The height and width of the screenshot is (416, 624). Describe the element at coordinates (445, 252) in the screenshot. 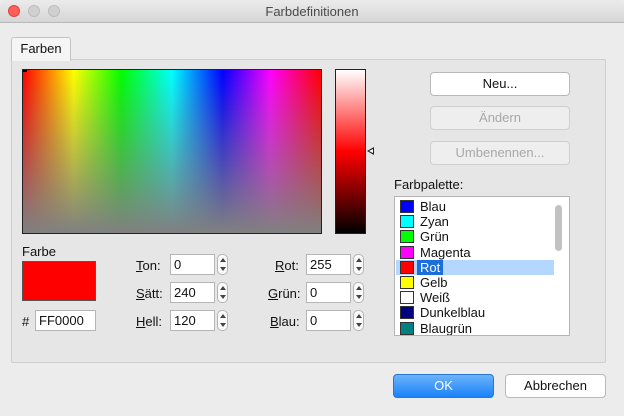

I see `palette-item-label: Magenta` at that location.